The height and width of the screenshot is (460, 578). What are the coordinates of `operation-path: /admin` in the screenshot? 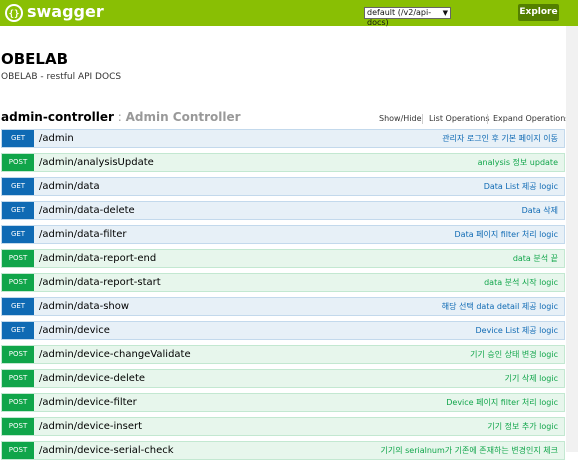 It's located at (56, 138).